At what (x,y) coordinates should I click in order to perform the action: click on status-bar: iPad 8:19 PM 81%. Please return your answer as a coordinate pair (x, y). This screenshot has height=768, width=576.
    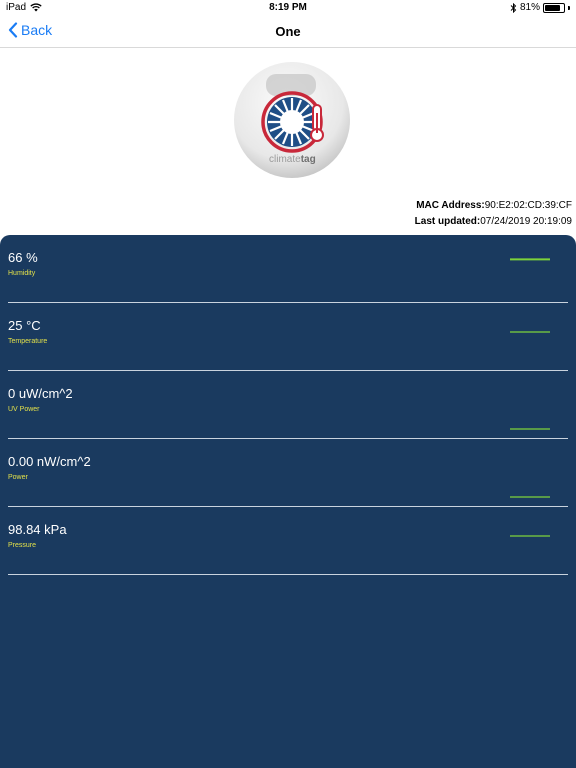
    Looking at the image, I should click on (288, 8).